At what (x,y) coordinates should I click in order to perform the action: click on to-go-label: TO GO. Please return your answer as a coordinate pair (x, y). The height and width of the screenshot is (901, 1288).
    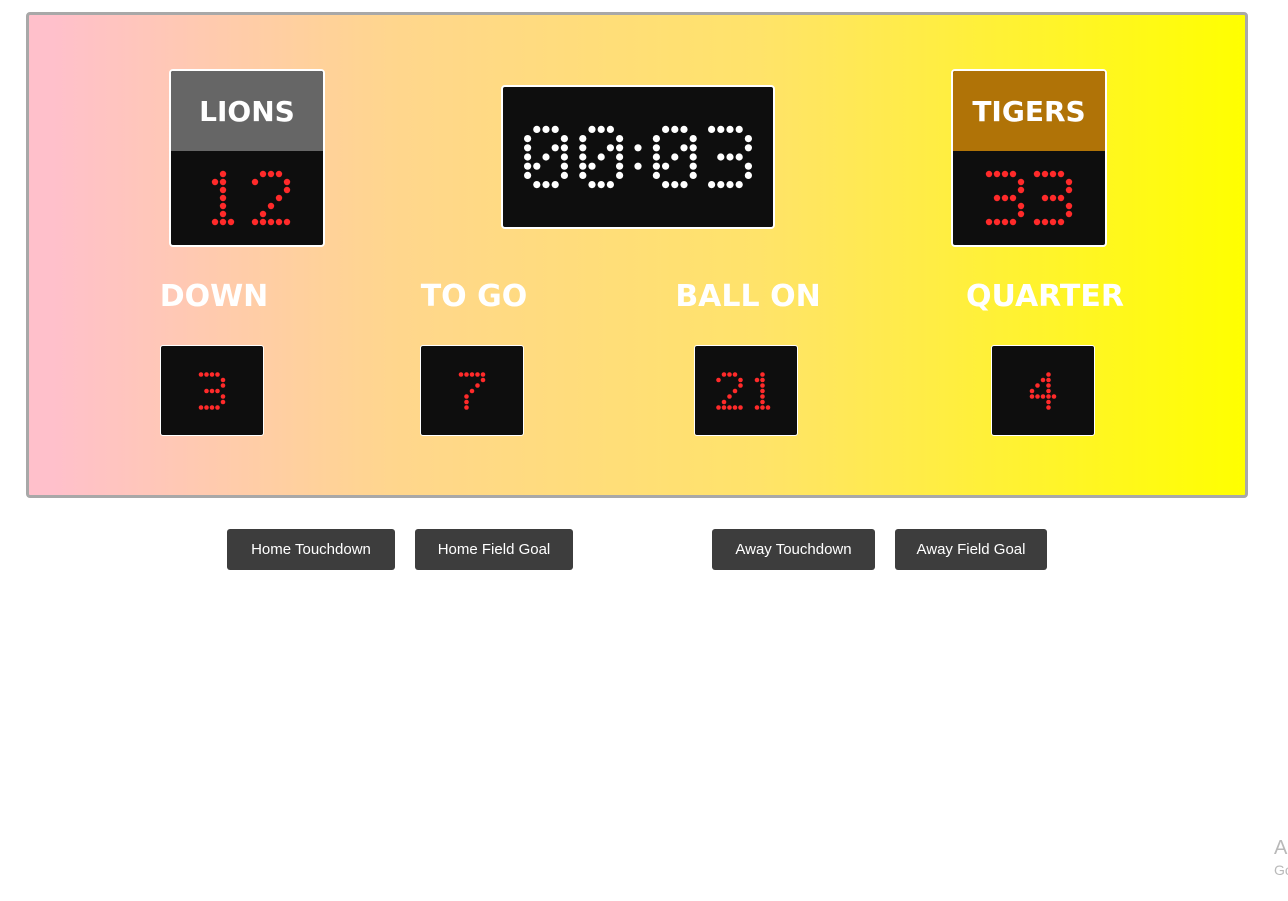
    Looking at the image, I should click on (474, 296).